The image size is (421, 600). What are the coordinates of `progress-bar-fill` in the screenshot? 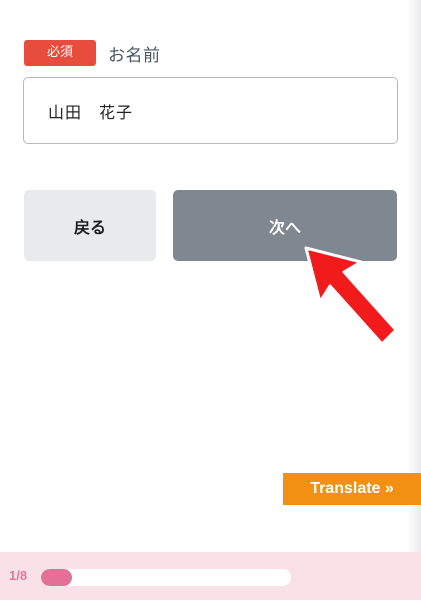 It's located at (57, 577).